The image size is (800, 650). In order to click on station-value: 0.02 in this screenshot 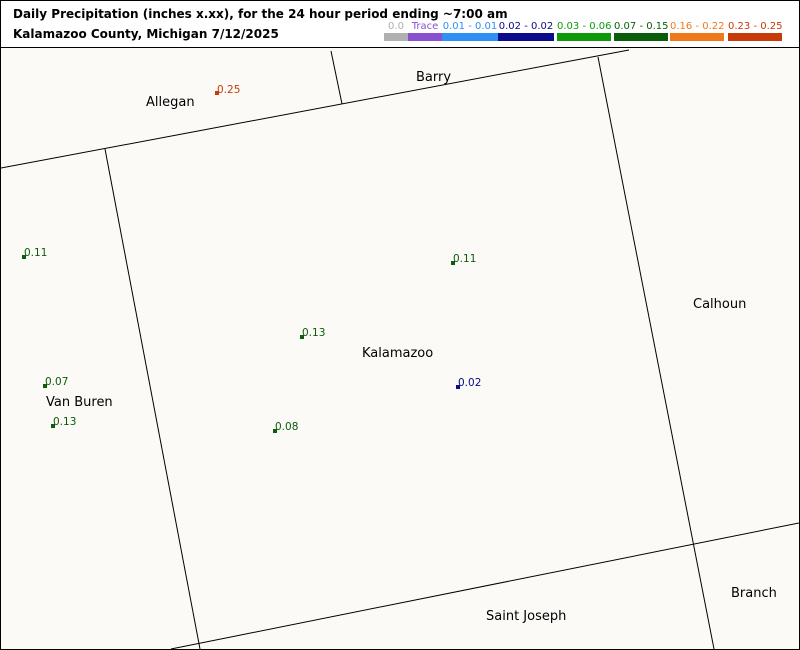, I will do `click(469, 383)`.